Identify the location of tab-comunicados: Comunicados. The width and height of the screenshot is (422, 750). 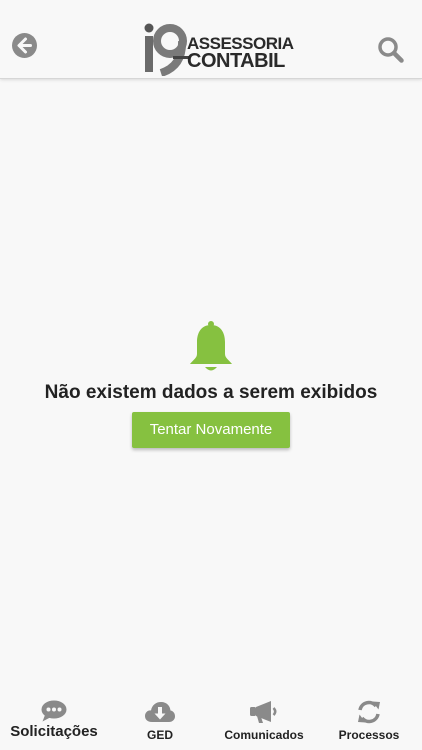
(264, 721).